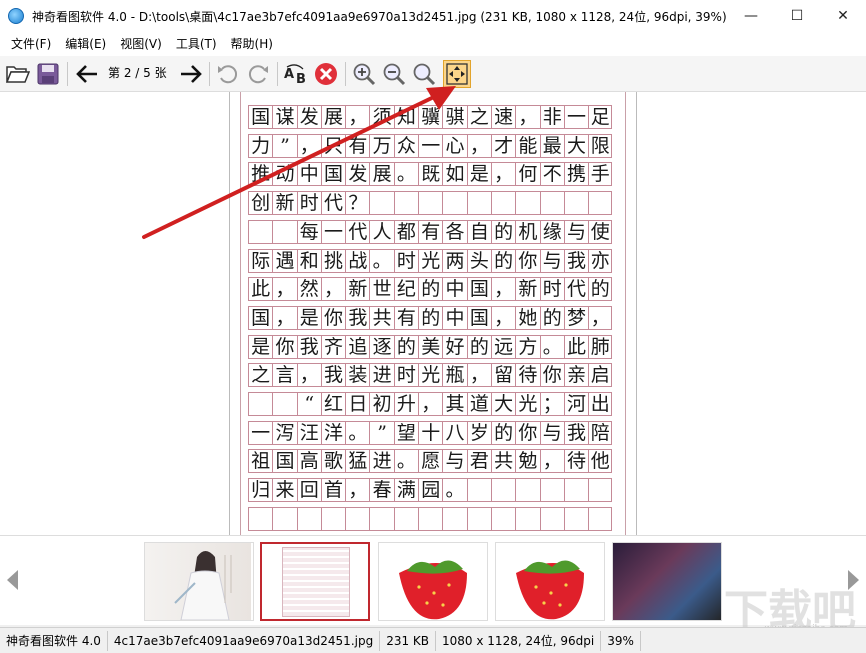  What do you see at coordinates (433, 44) in the screenshot?
I see `menu-bar: 文件(F) 编辑(E) 视图(V) 工具(T) 帮助(H)` at bounding box center [433, 44].